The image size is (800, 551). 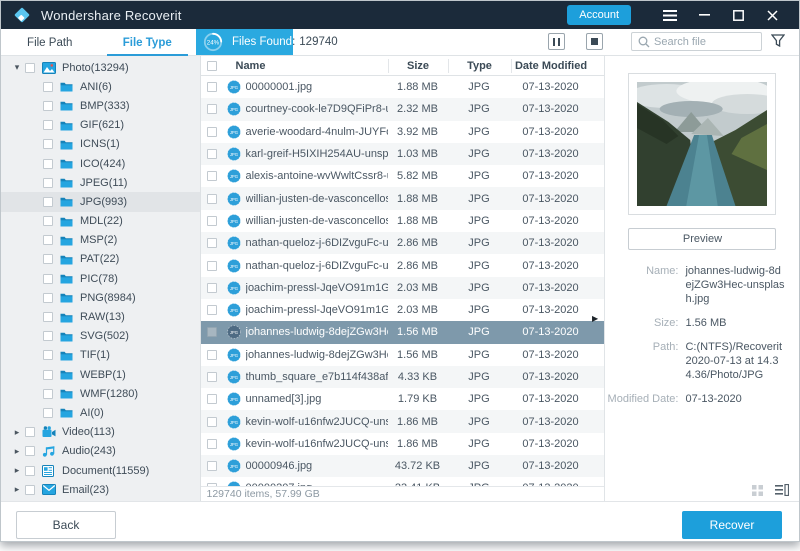 I want to click on table-row: JPG 00000946.jpg 43.72 KB JPG 07-13-2020, so click(x=402, y=466).